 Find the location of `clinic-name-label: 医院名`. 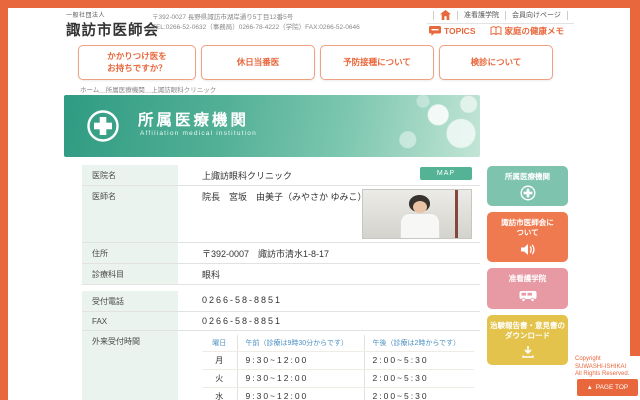

clinic-name-label: 医院名 is located at coordinates (130, 175).